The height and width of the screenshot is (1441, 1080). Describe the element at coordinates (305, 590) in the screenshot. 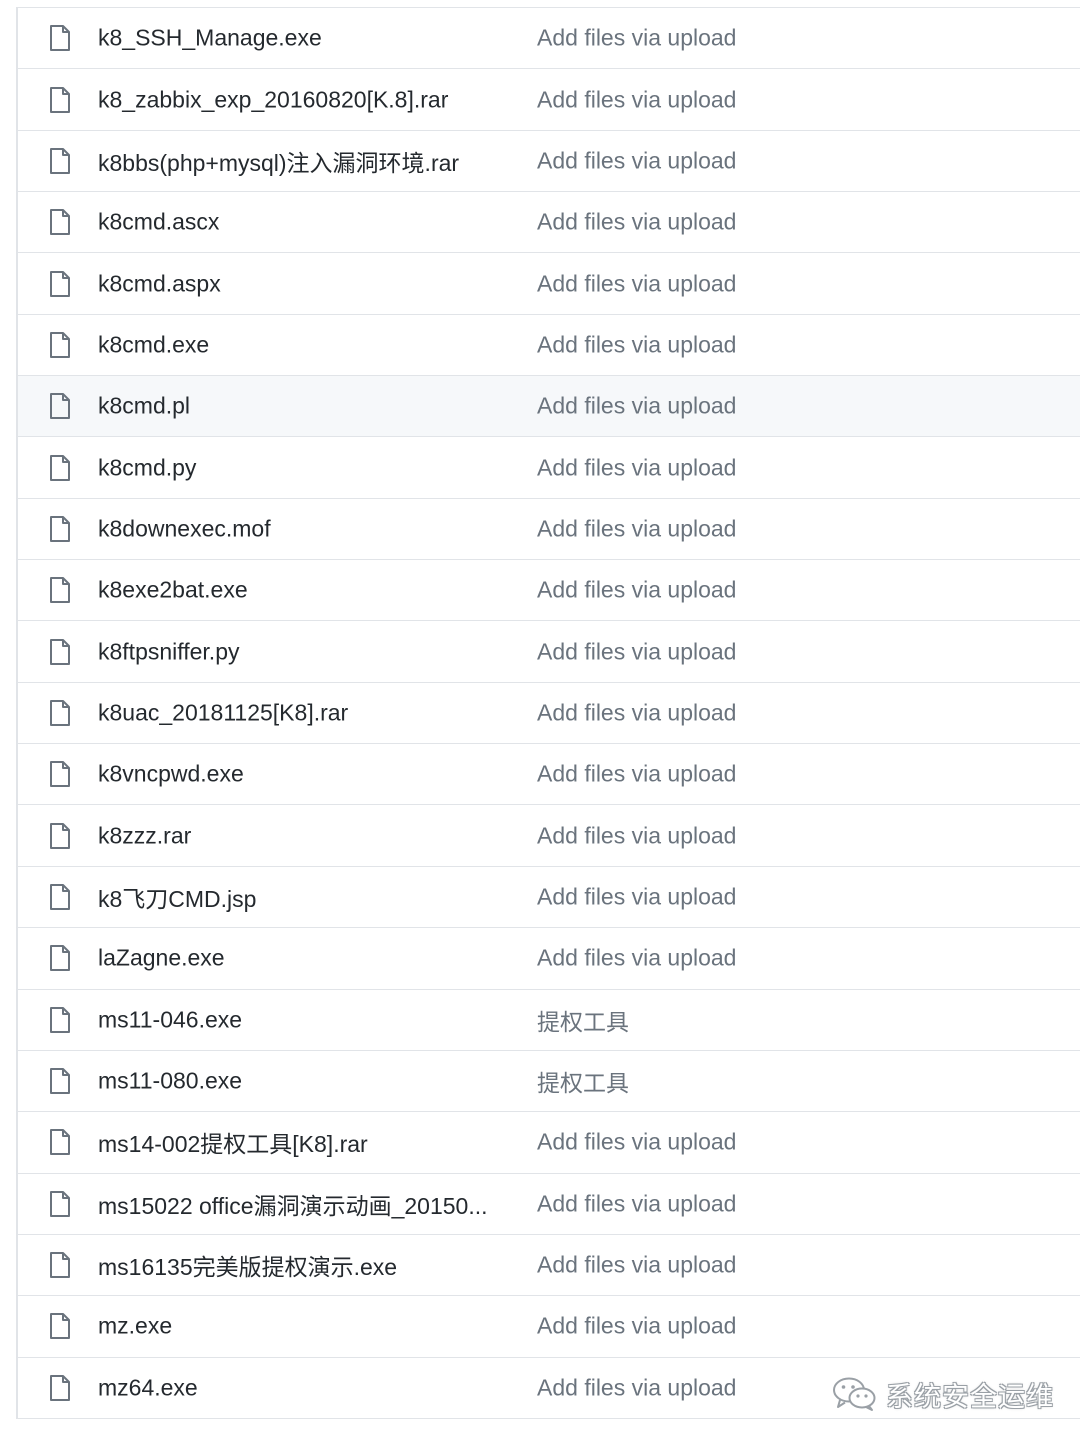

I see `file-name-link: k8exe2bat.exe` at that location.